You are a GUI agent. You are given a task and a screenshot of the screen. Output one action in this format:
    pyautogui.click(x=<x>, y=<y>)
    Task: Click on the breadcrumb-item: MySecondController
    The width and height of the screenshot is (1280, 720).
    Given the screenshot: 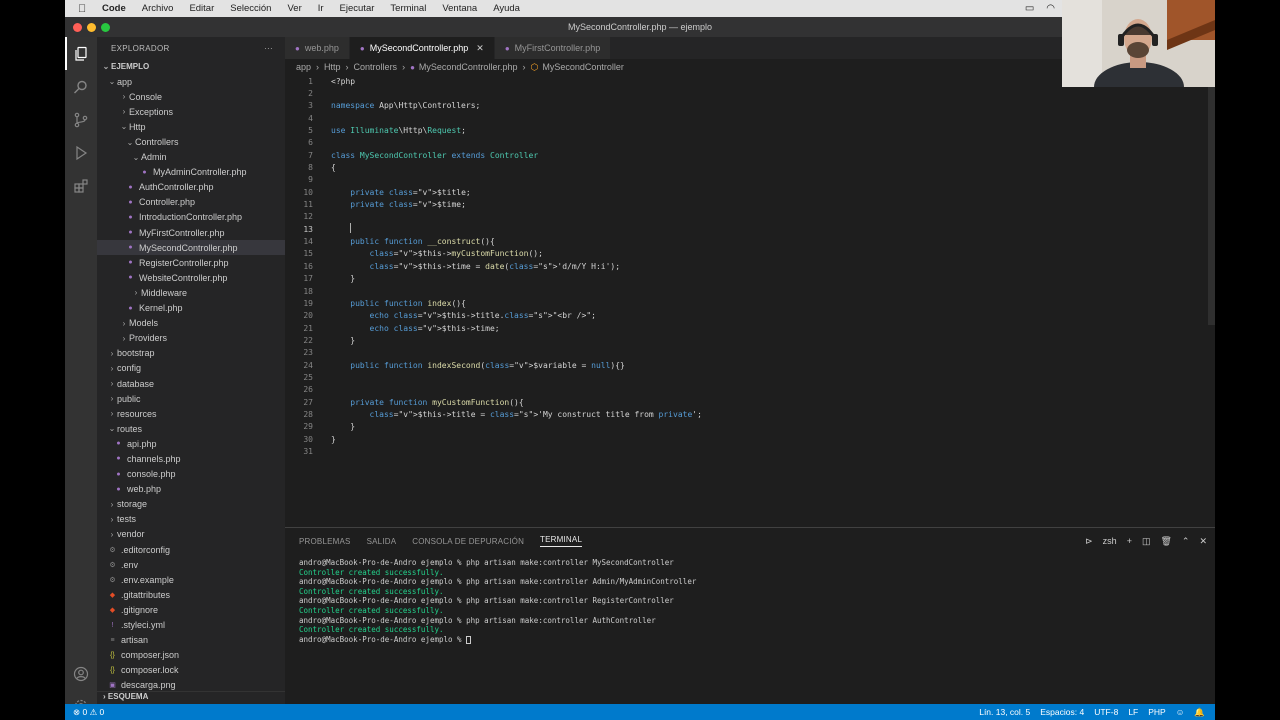 What is the action you would take?
    pyautogui.click(x=583, y=67)
    